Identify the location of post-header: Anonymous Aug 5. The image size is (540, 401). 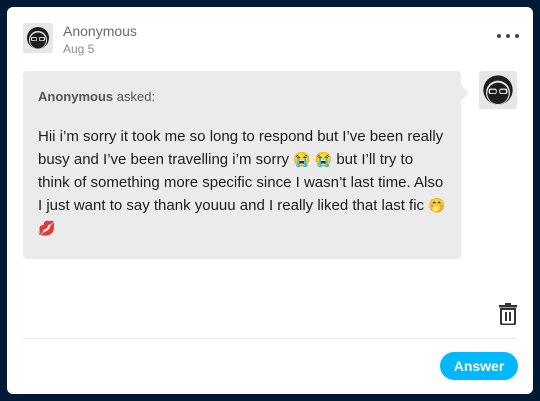
(80, 40).